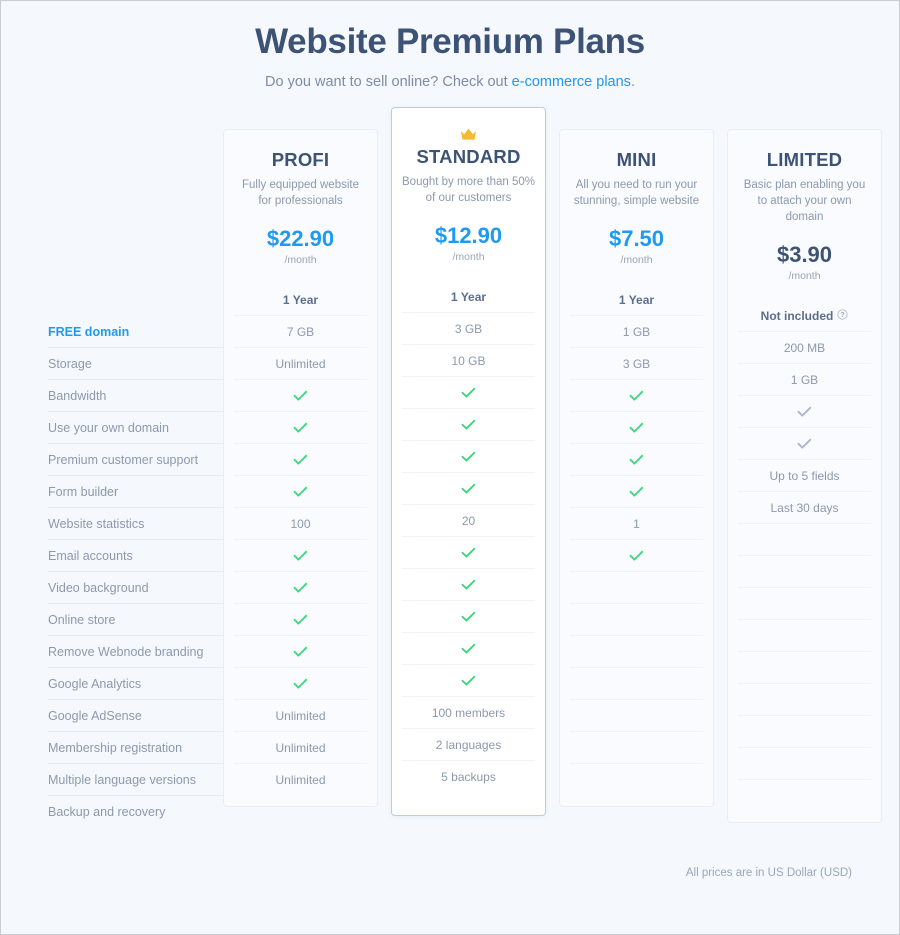 Image resolution: width=900 pixels, height=935 pixels. What do you see at coordinates (571, 82) in the screenshot?
I see `ecommerce-plans-link: e-commerce plans` at bounding box center [571, 82].